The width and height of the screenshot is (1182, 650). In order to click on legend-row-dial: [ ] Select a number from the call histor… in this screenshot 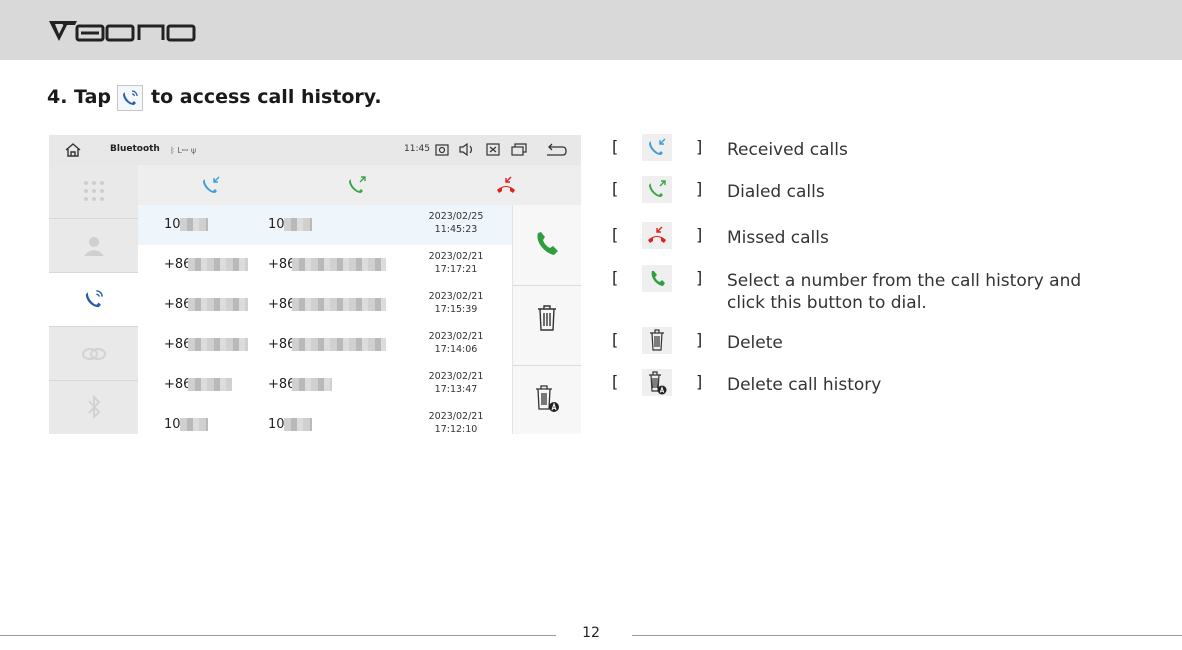, I will do `click(852, 290)`.